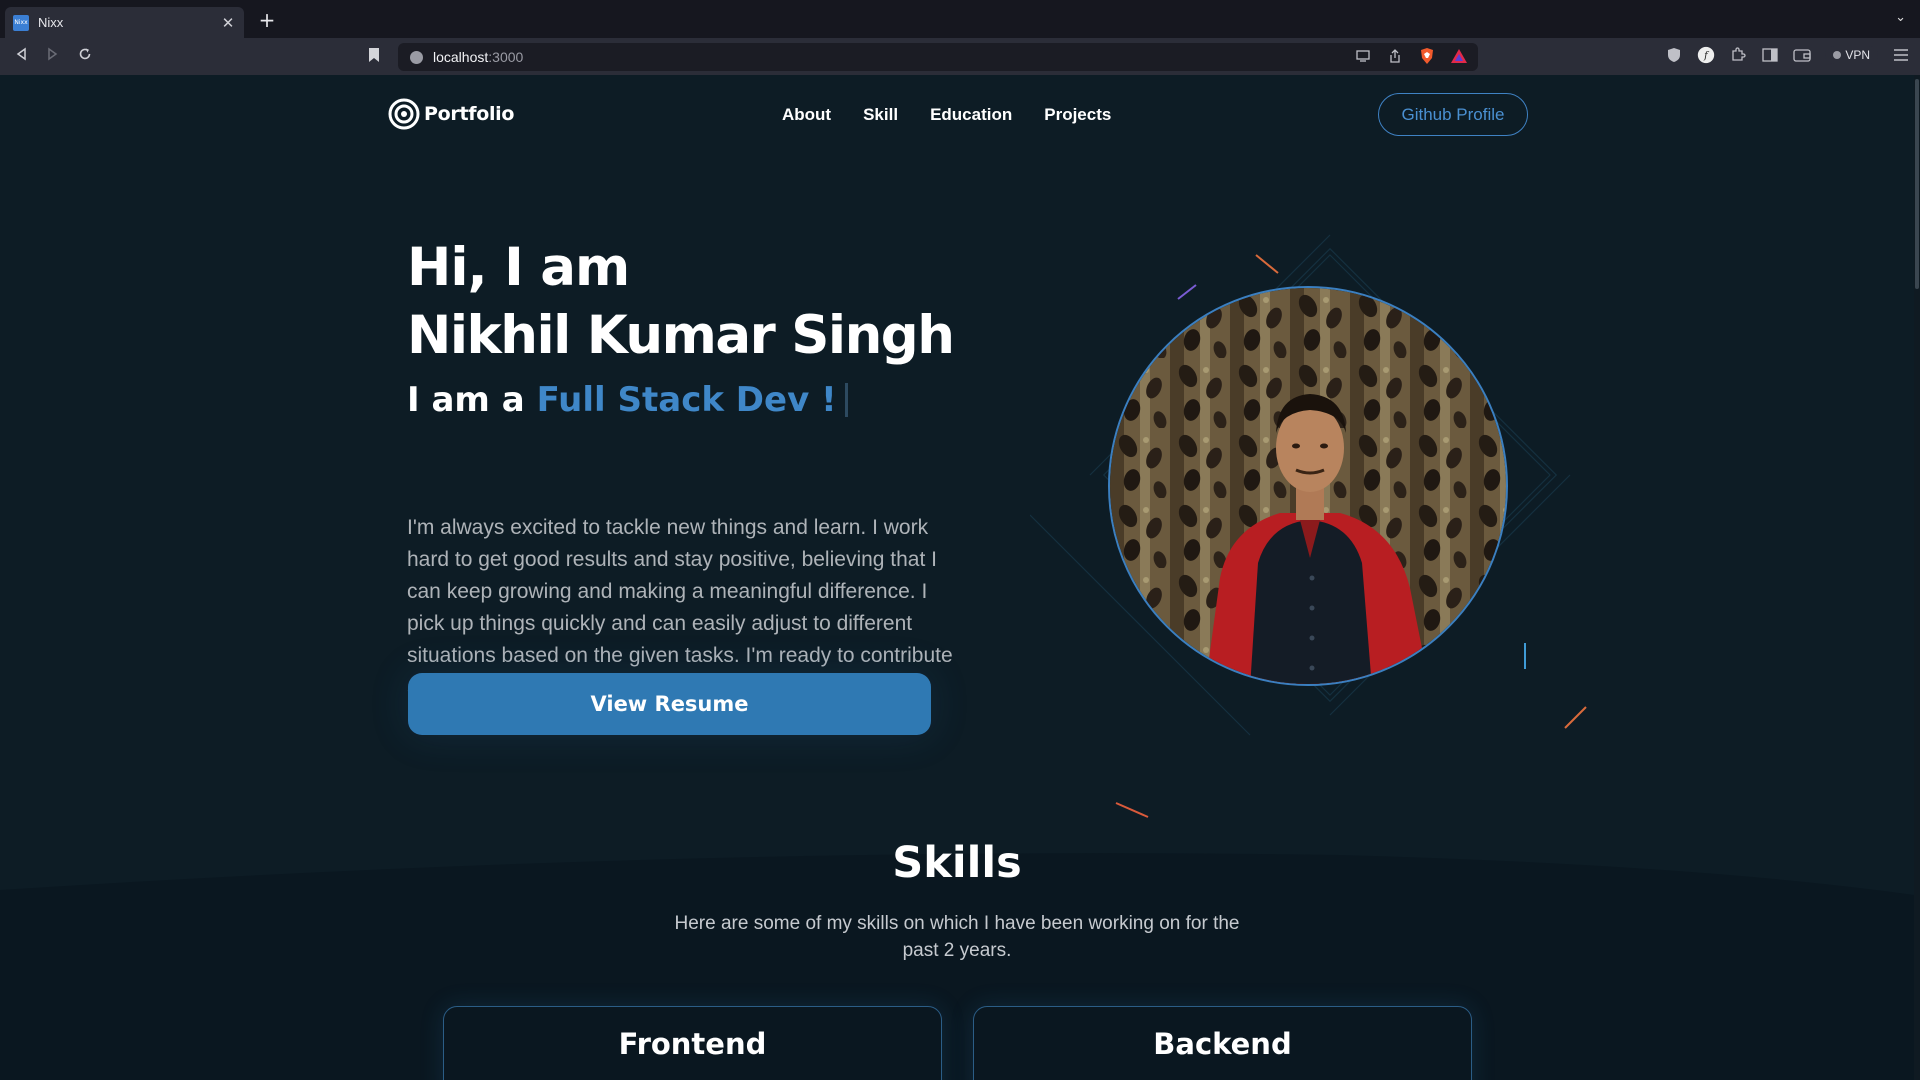 Image resolution: width=1920 pixels, height=1080 pixels. I want to click on brave-shields-icon, so click(1427, 56).